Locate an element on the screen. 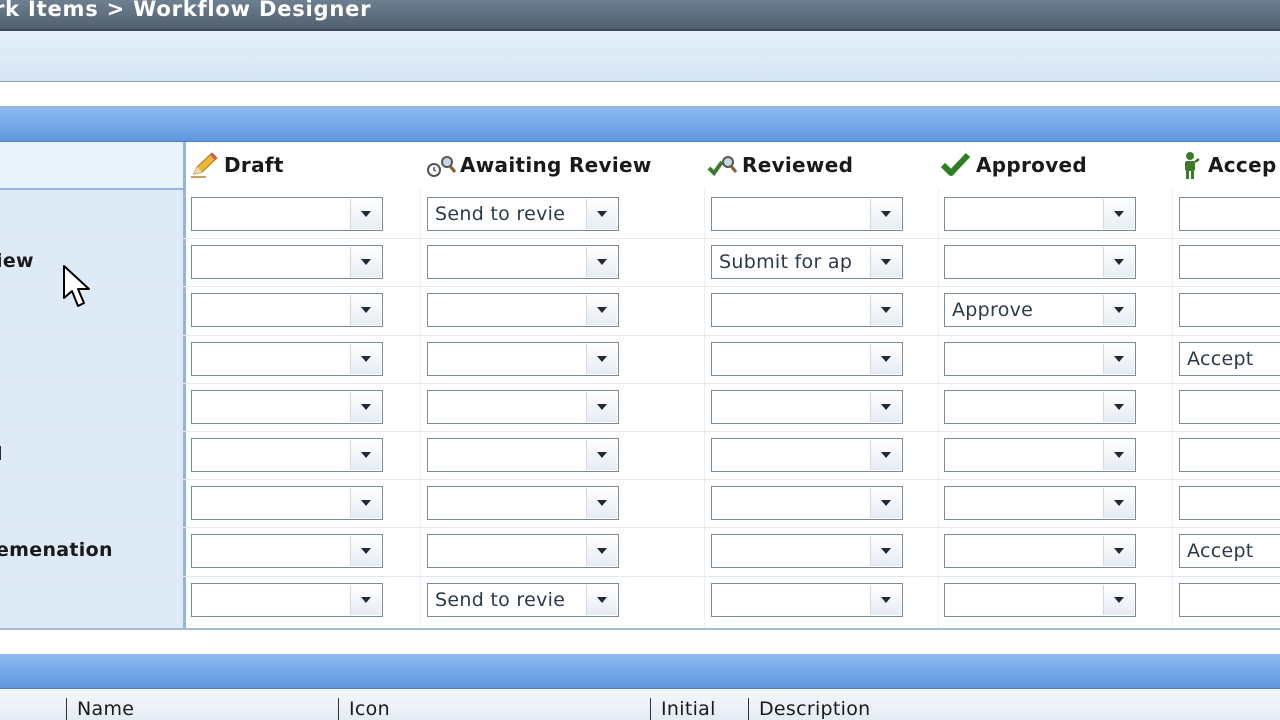  column-header-icon: Icon is located at coordinates (364, 709).